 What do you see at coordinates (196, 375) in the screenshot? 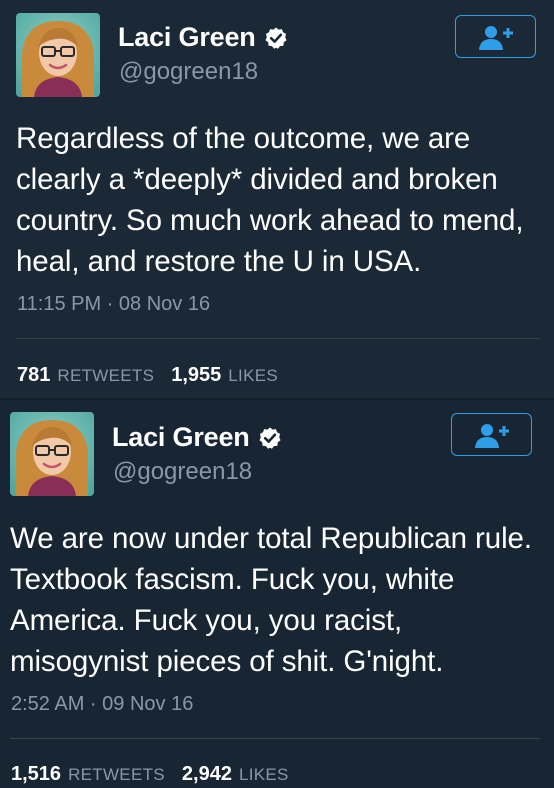
I see `like-count: 1,955` at bounding box center [196, 375].